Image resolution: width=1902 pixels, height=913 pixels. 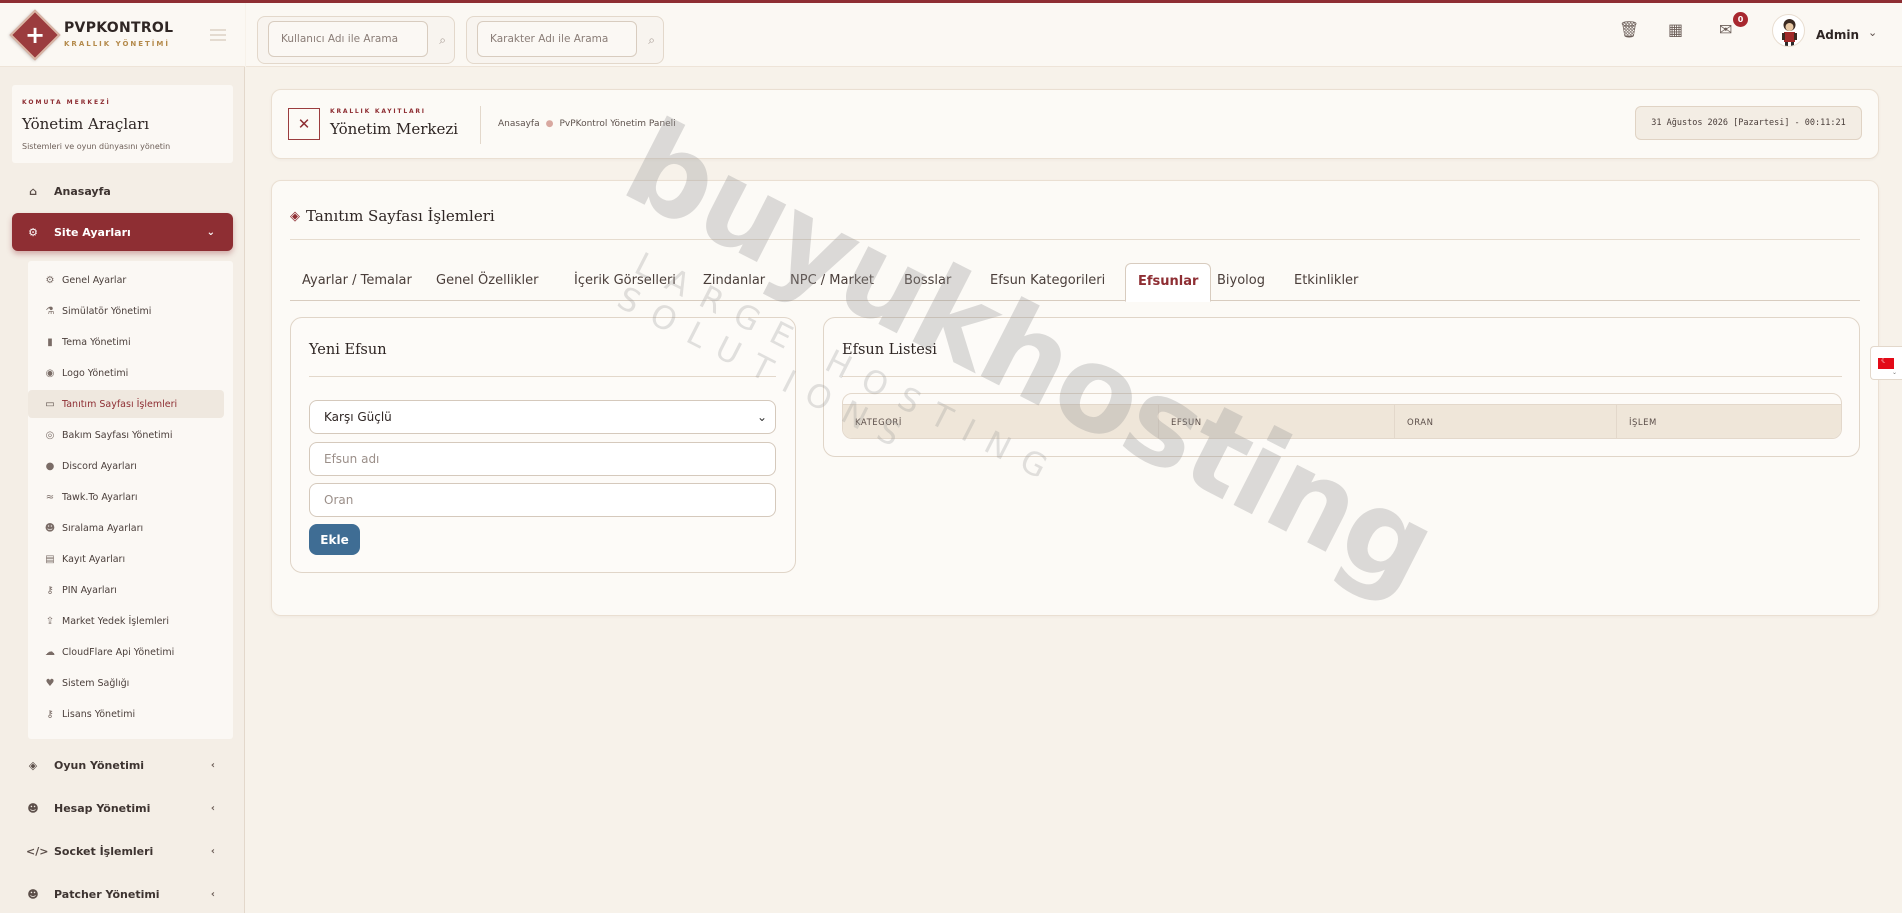 I want to click on breadcrumb: Anasayfa ● PvPKontrol Yönetim Paneli, so click(x=587, y=124).